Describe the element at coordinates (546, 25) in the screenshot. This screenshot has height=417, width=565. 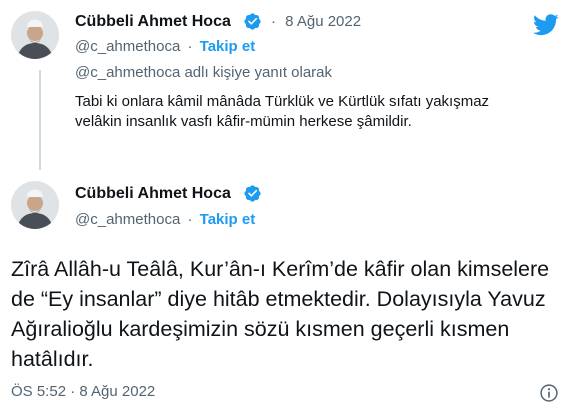
I see `twitter-bird-icon` at that location.